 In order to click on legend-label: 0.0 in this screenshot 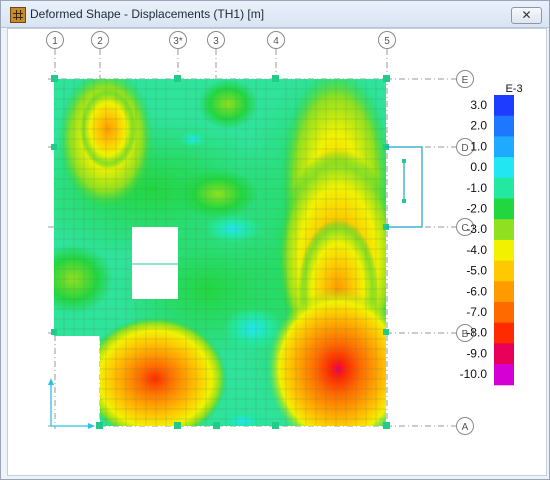, I will do `click(478, 167)`.